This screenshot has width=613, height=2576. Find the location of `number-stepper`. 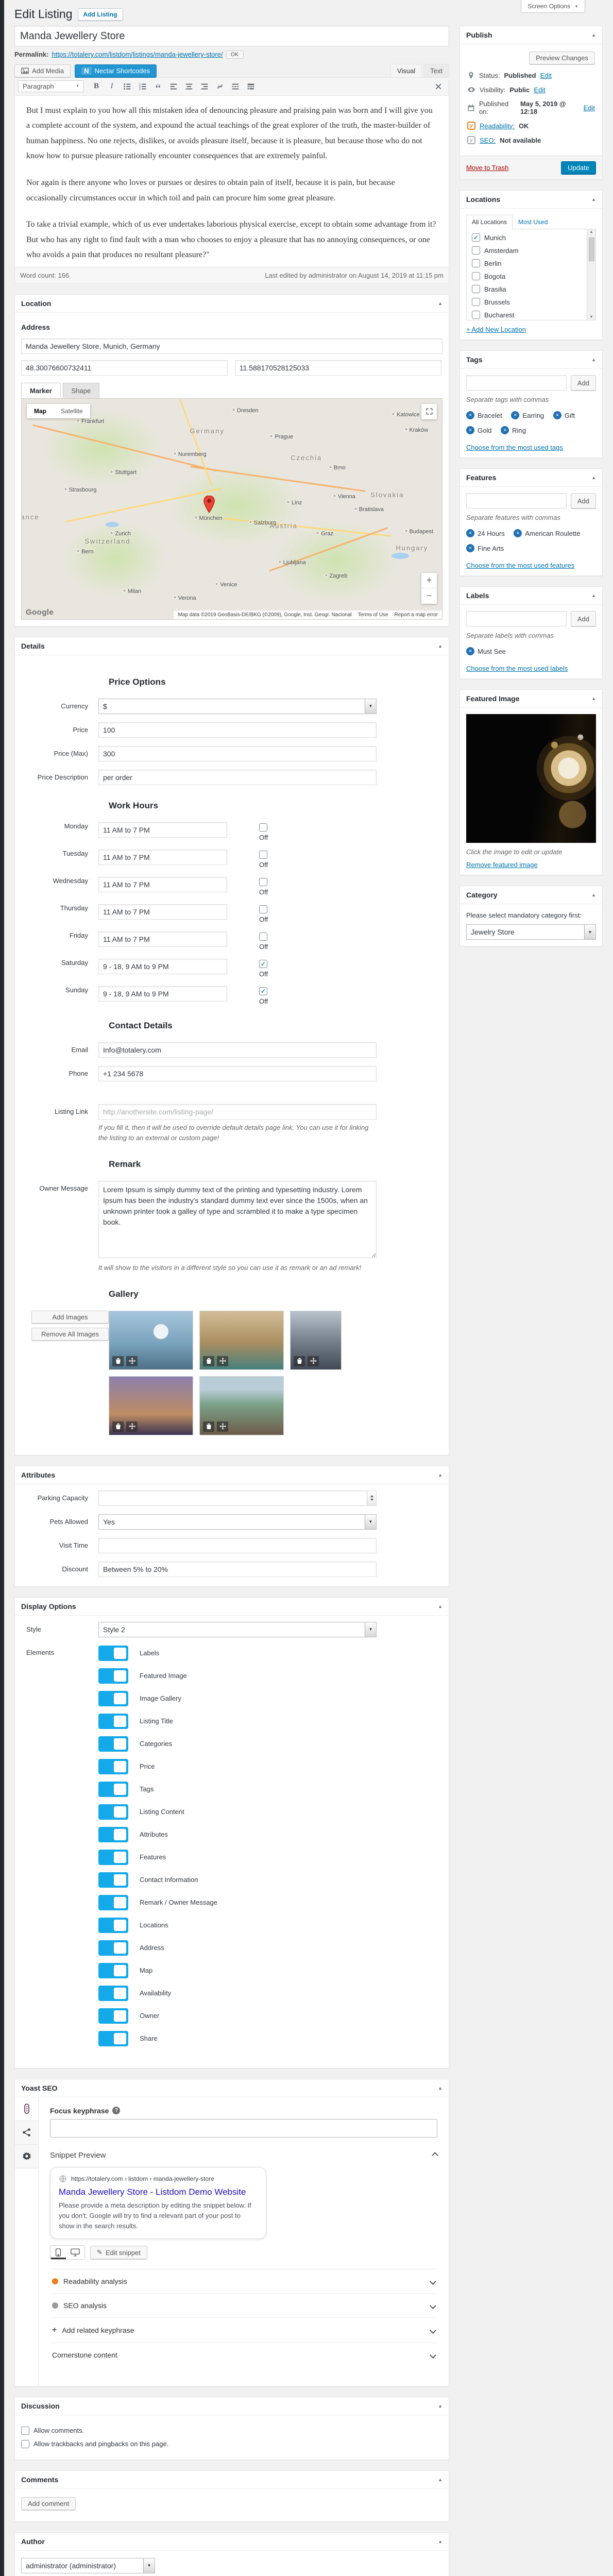

number-stepper is located at coordinates (371, 1498).